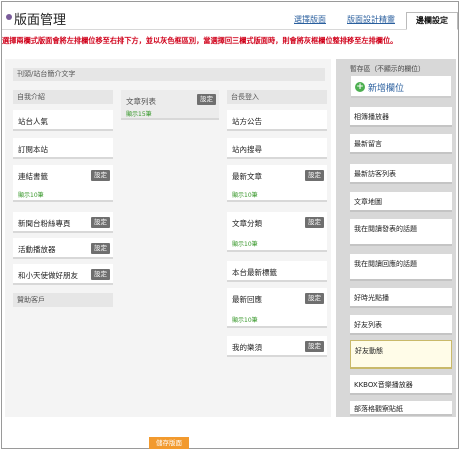 This screenshot has height=450, width=460. What do you see at coordinates (63, 248) in the screenshot?
I see `widget-event-player: 活動播放器 設定` at bounding box center [63, 248].